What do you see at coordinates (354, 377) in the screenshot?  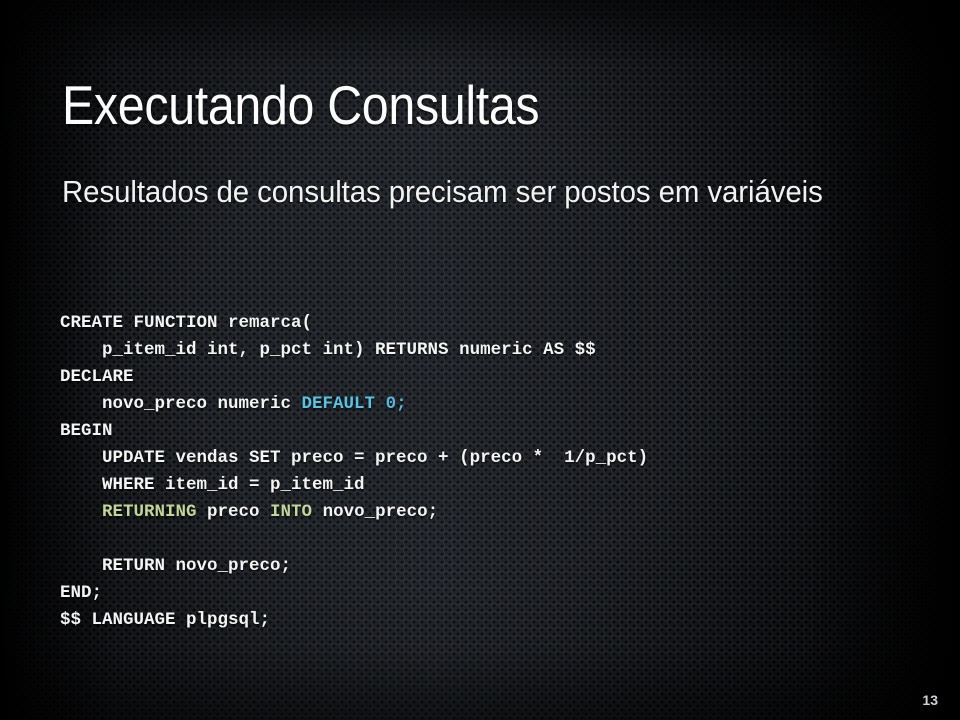 I see `code-line: DECLARE` at bounding box center [354, 377].